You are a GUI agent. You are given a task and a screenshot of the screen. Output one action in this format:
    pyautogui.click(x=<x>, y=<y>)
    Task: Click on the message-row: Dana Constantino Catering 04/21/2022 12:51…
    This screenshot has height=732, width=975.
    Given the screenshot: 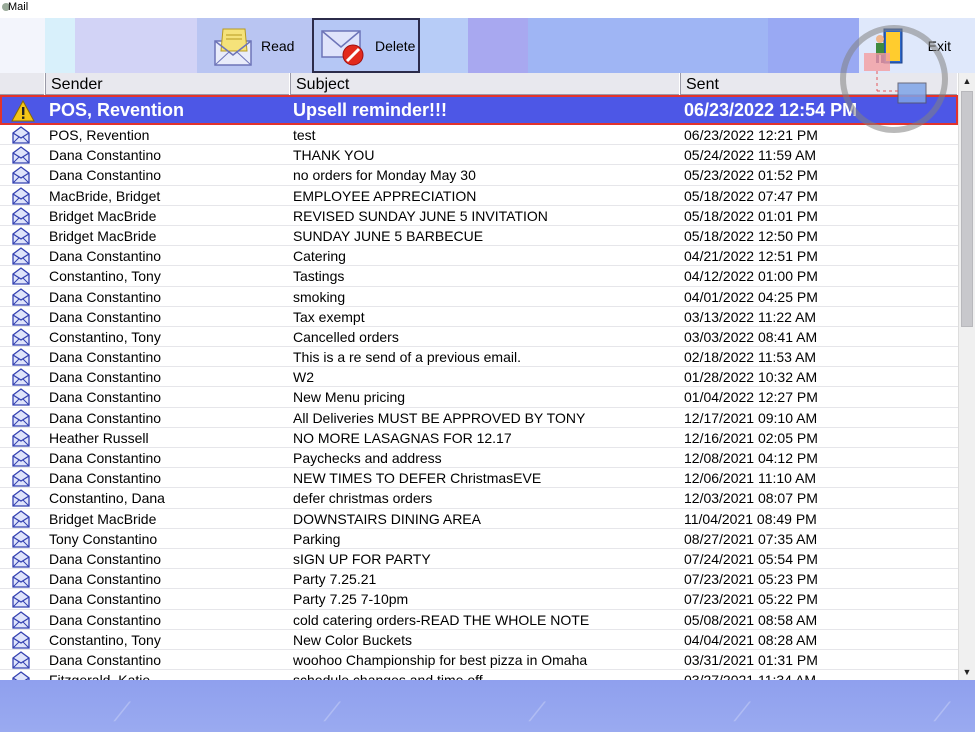 What is the action you would take?
    pyautogui.click(x=479, y=256)
    